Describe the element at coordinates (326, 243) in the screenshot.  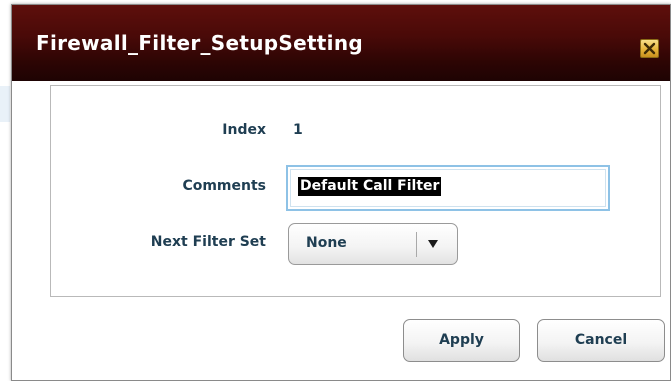
I see `next-filter-set-selected: None` at that location.